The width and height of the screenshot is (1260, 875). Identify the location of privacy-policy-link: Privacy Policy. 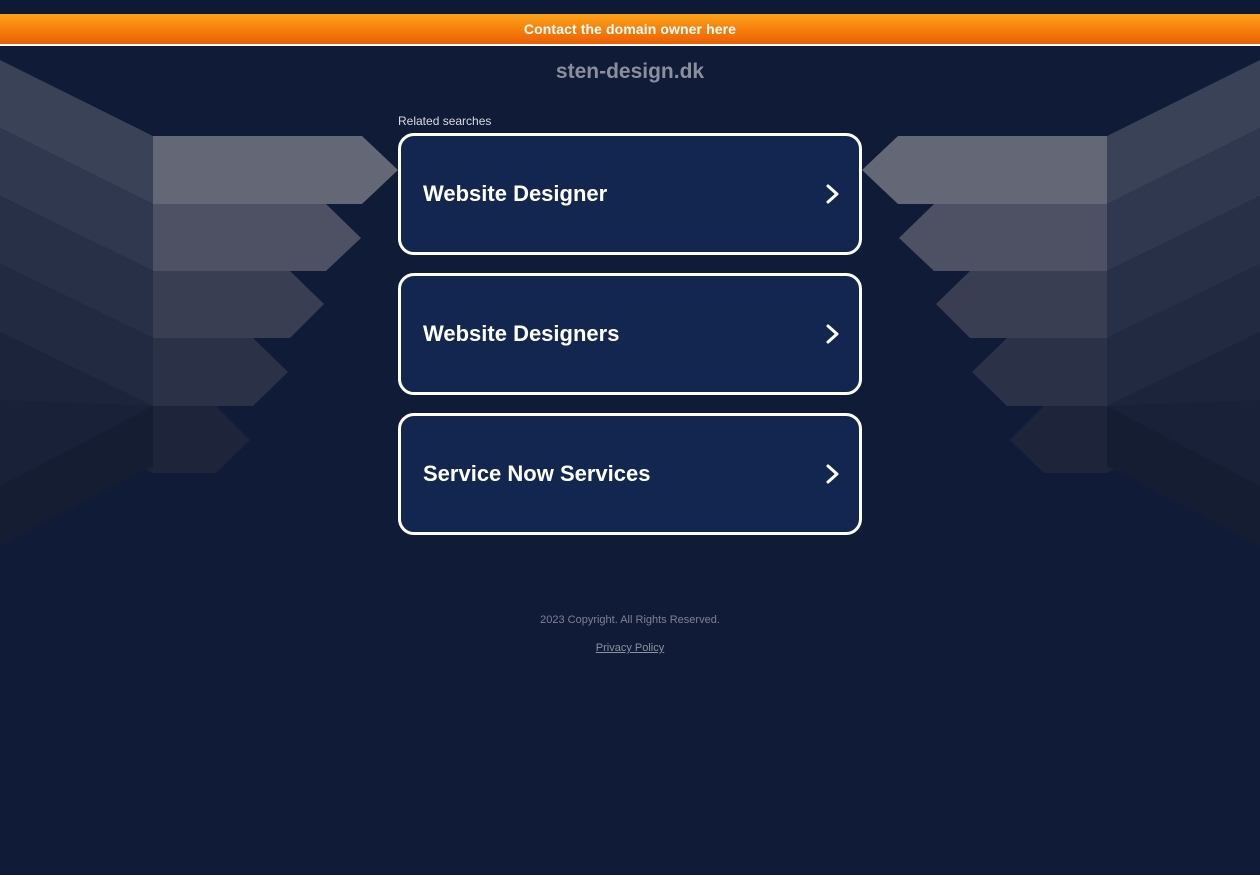
(630, 648).